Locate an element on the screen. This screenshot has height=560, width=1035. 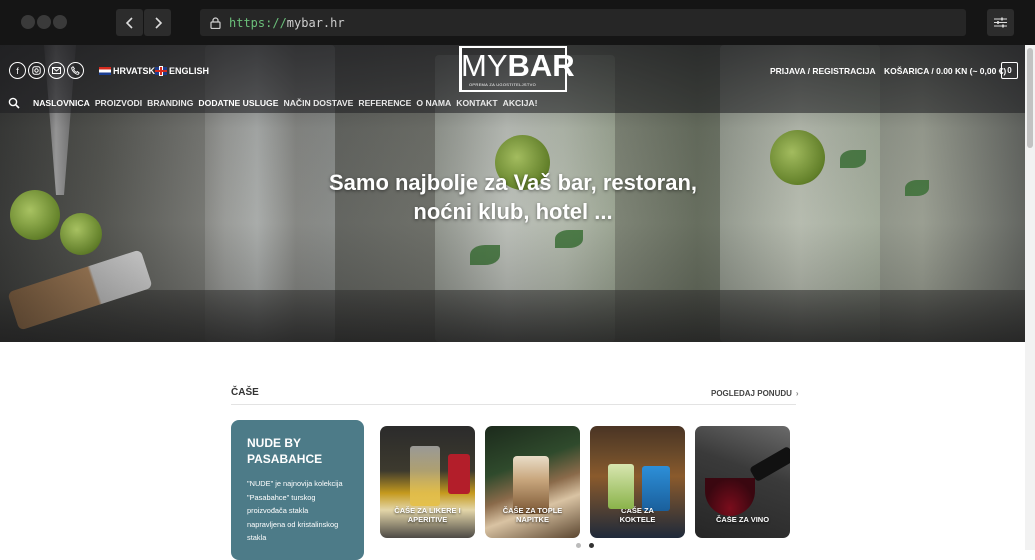
phone-icon is located at coordinates (75, 70).